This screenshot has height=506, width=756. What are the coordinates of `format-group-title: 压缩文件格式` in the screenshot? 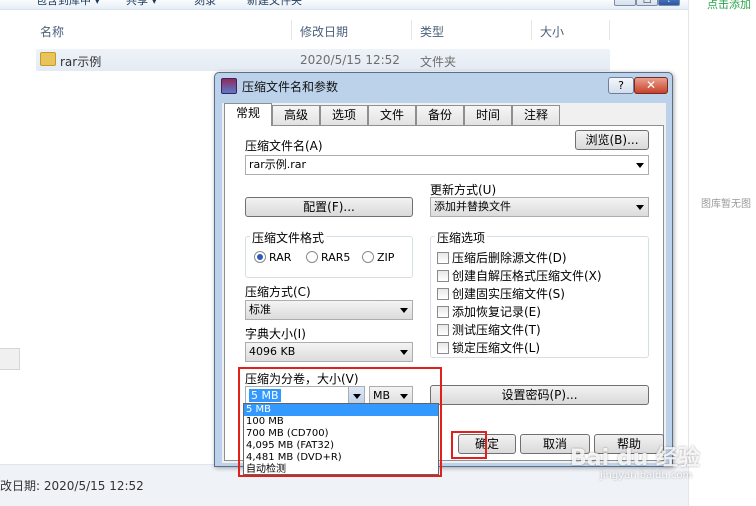 It's located at (288, 237).